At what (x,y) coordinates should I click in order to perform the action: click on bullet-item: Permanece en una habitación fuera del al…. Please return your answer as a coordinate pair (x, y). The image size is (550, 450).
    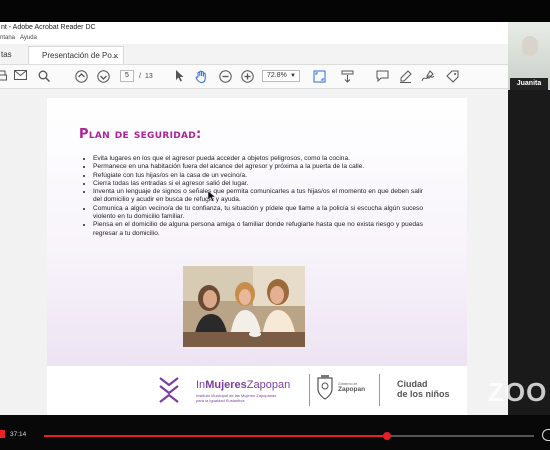
    Looking at the image, I should click on (258, 167).